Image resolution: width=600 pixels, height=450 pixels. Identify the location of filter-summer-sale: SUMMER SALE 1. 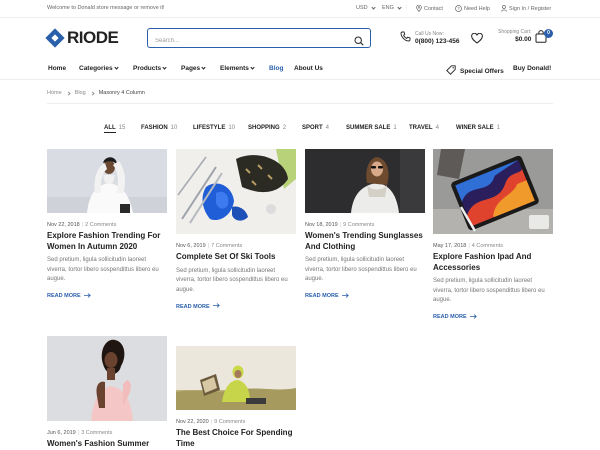
(371, 128).